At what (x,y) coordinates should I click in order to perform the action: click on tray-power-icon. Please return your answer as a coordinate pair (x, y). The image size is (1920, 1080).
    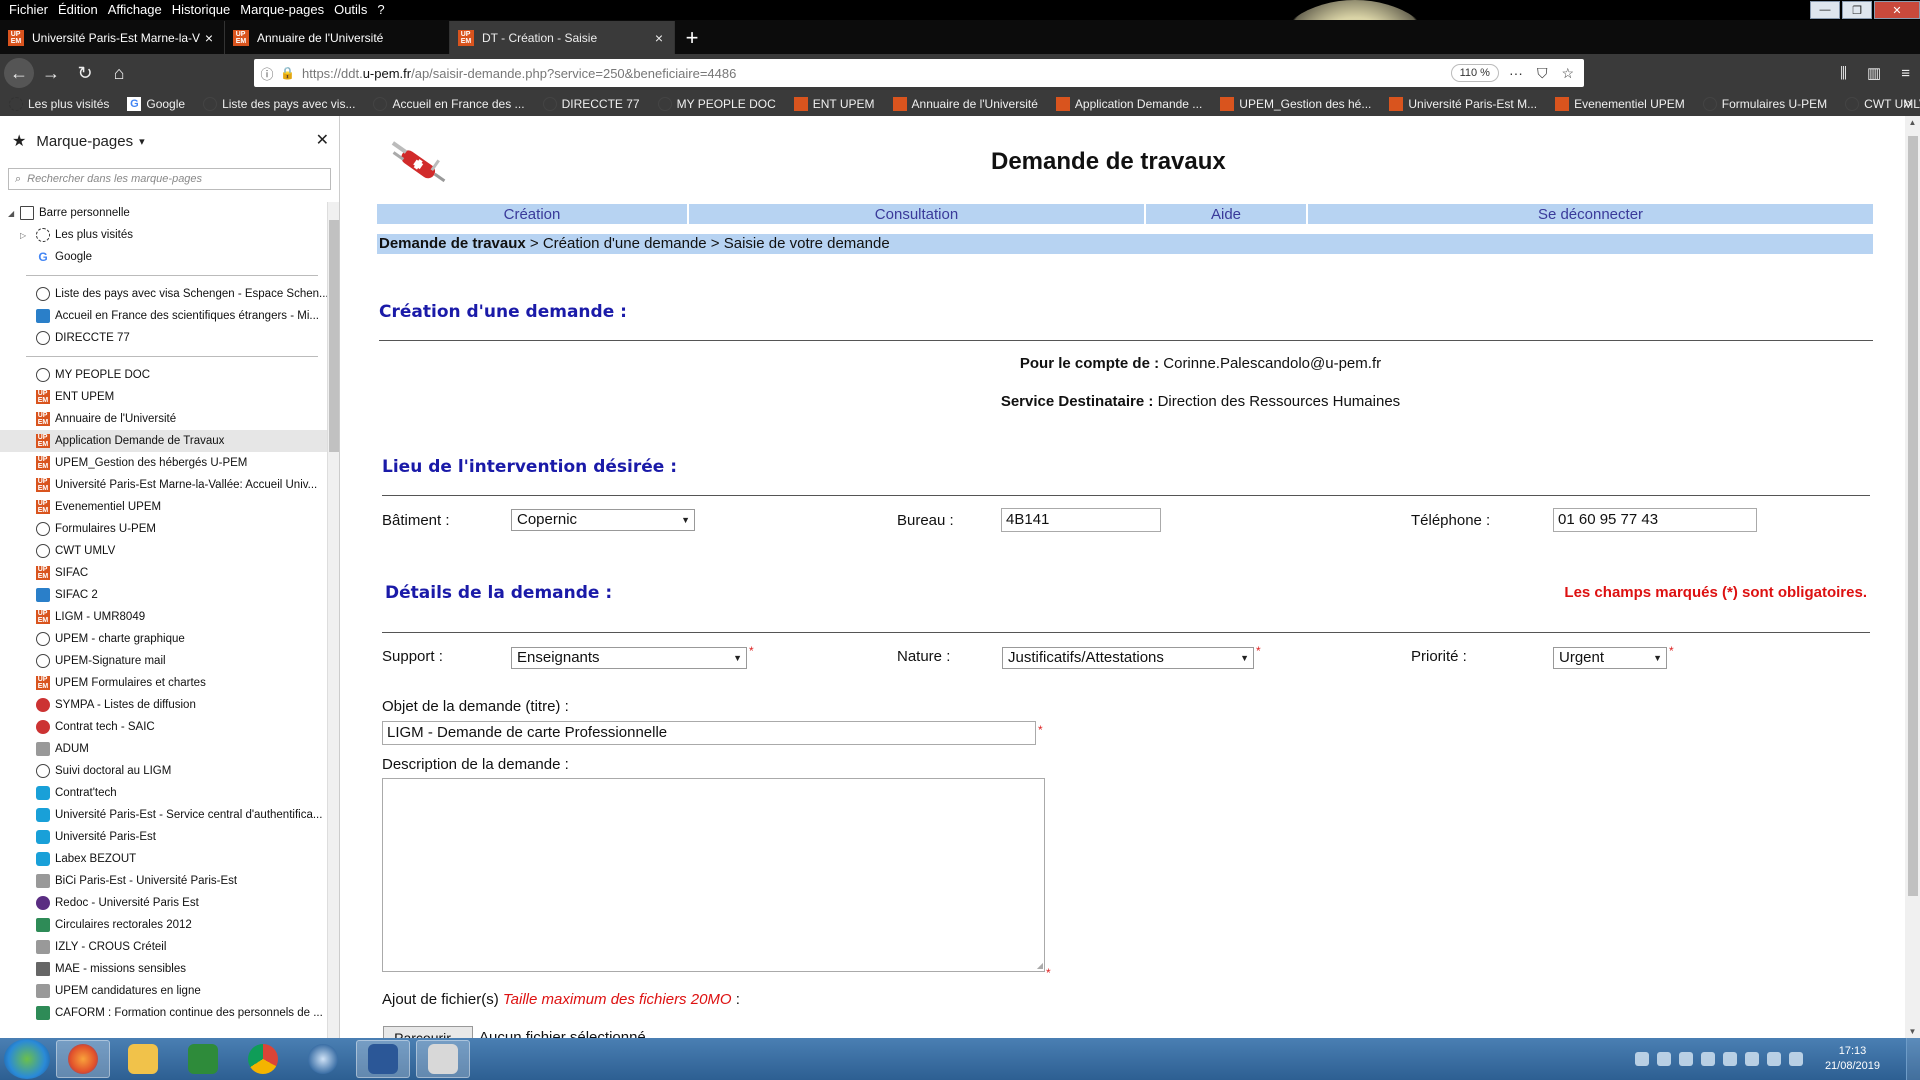
    Looking at the image, I should click on (1773, 1059).